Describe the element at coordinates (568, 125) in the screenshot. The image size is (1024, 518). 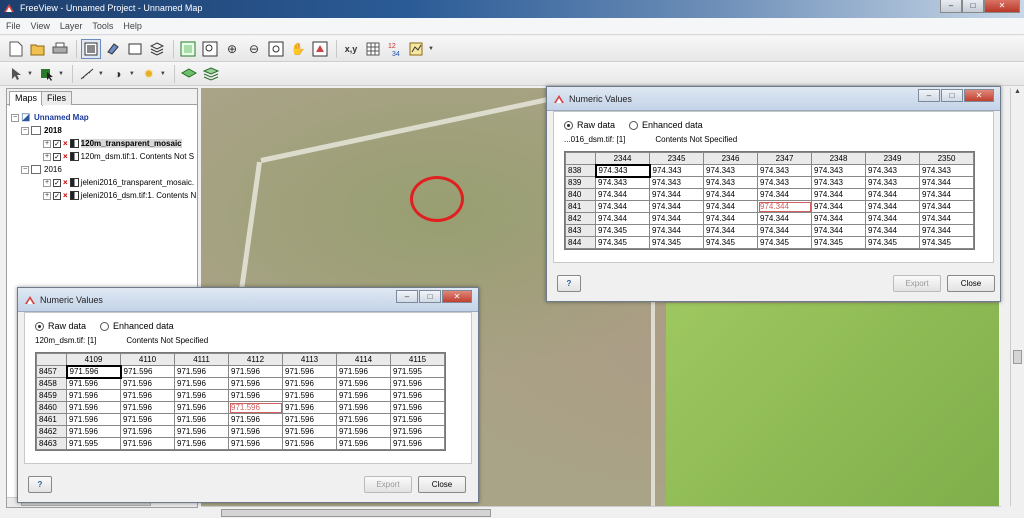
I see `raw-data-radio` at that location.